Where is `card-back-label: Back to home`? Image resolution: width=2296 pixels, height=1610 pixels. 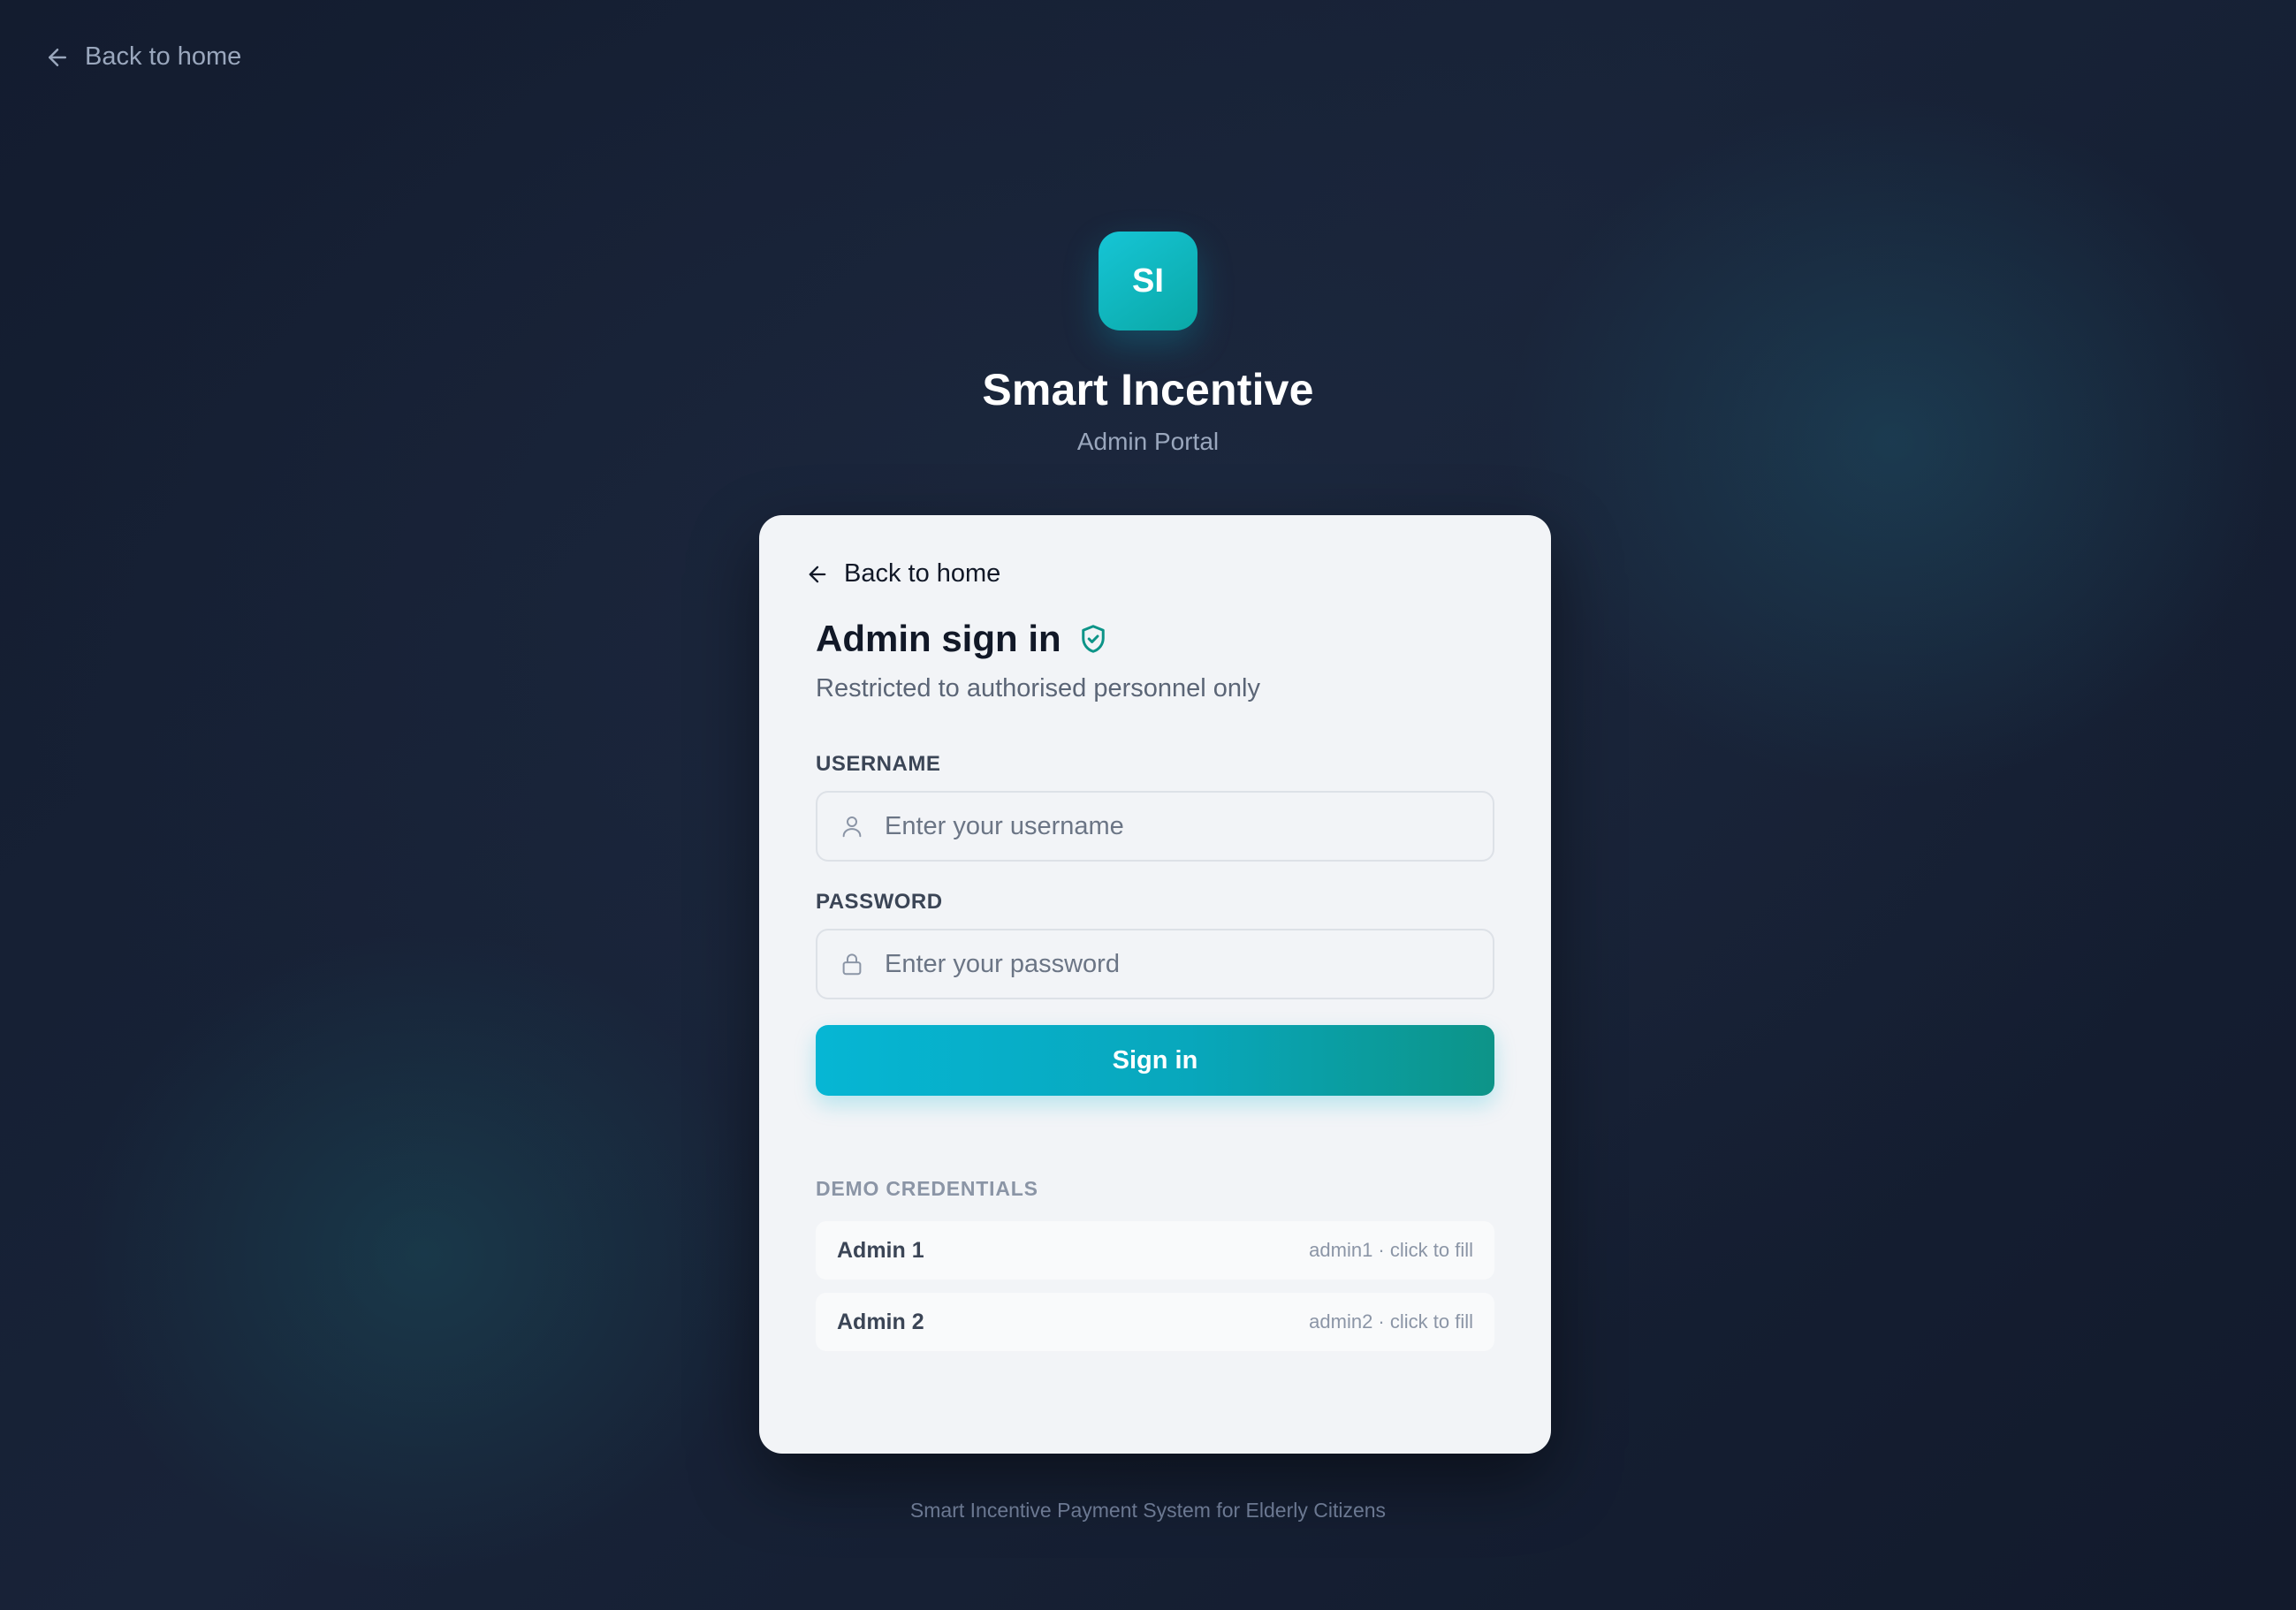 card-back-label: Back to home is located at coordinates (923, 573).